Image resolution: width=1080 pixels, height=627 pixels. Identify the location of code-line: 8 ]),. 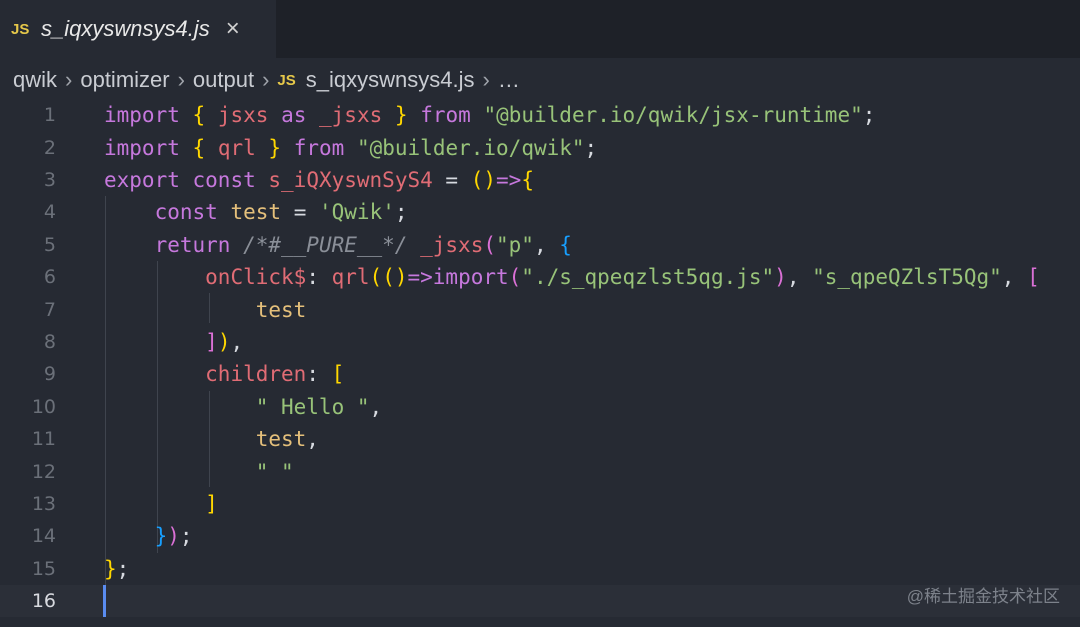
(540, 342).